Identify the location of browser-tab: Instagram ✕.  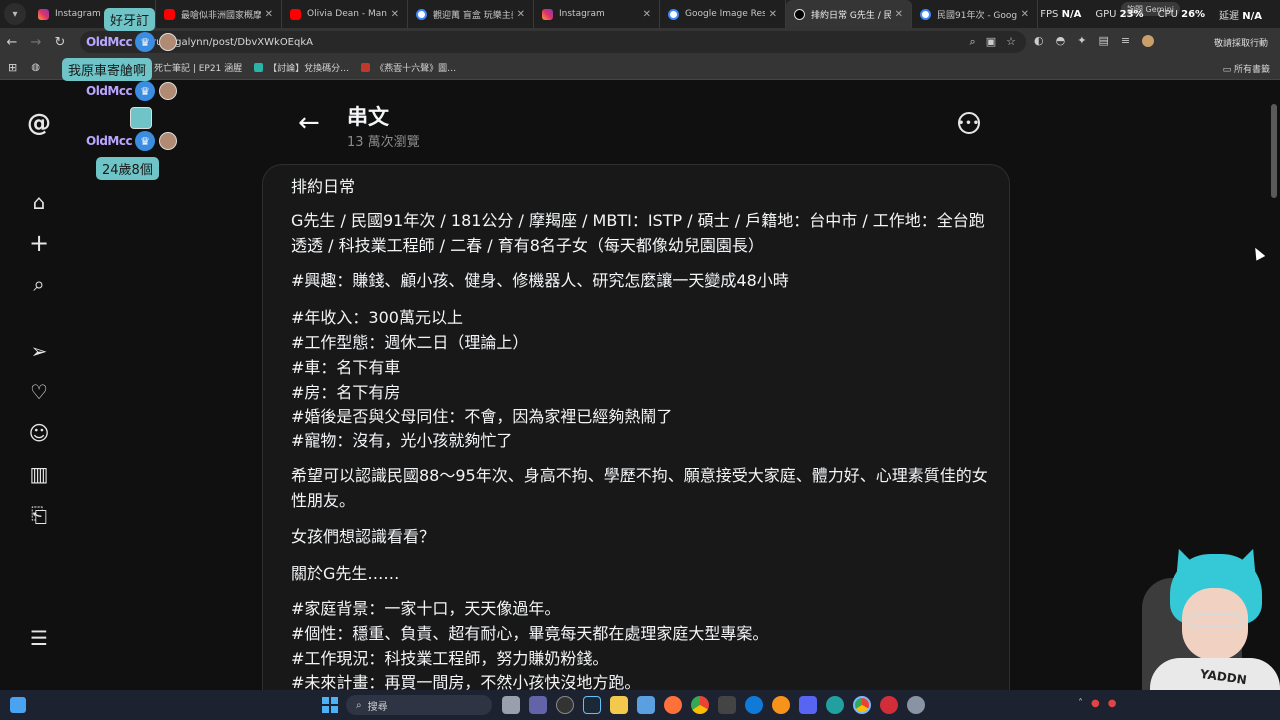
(597, 14).